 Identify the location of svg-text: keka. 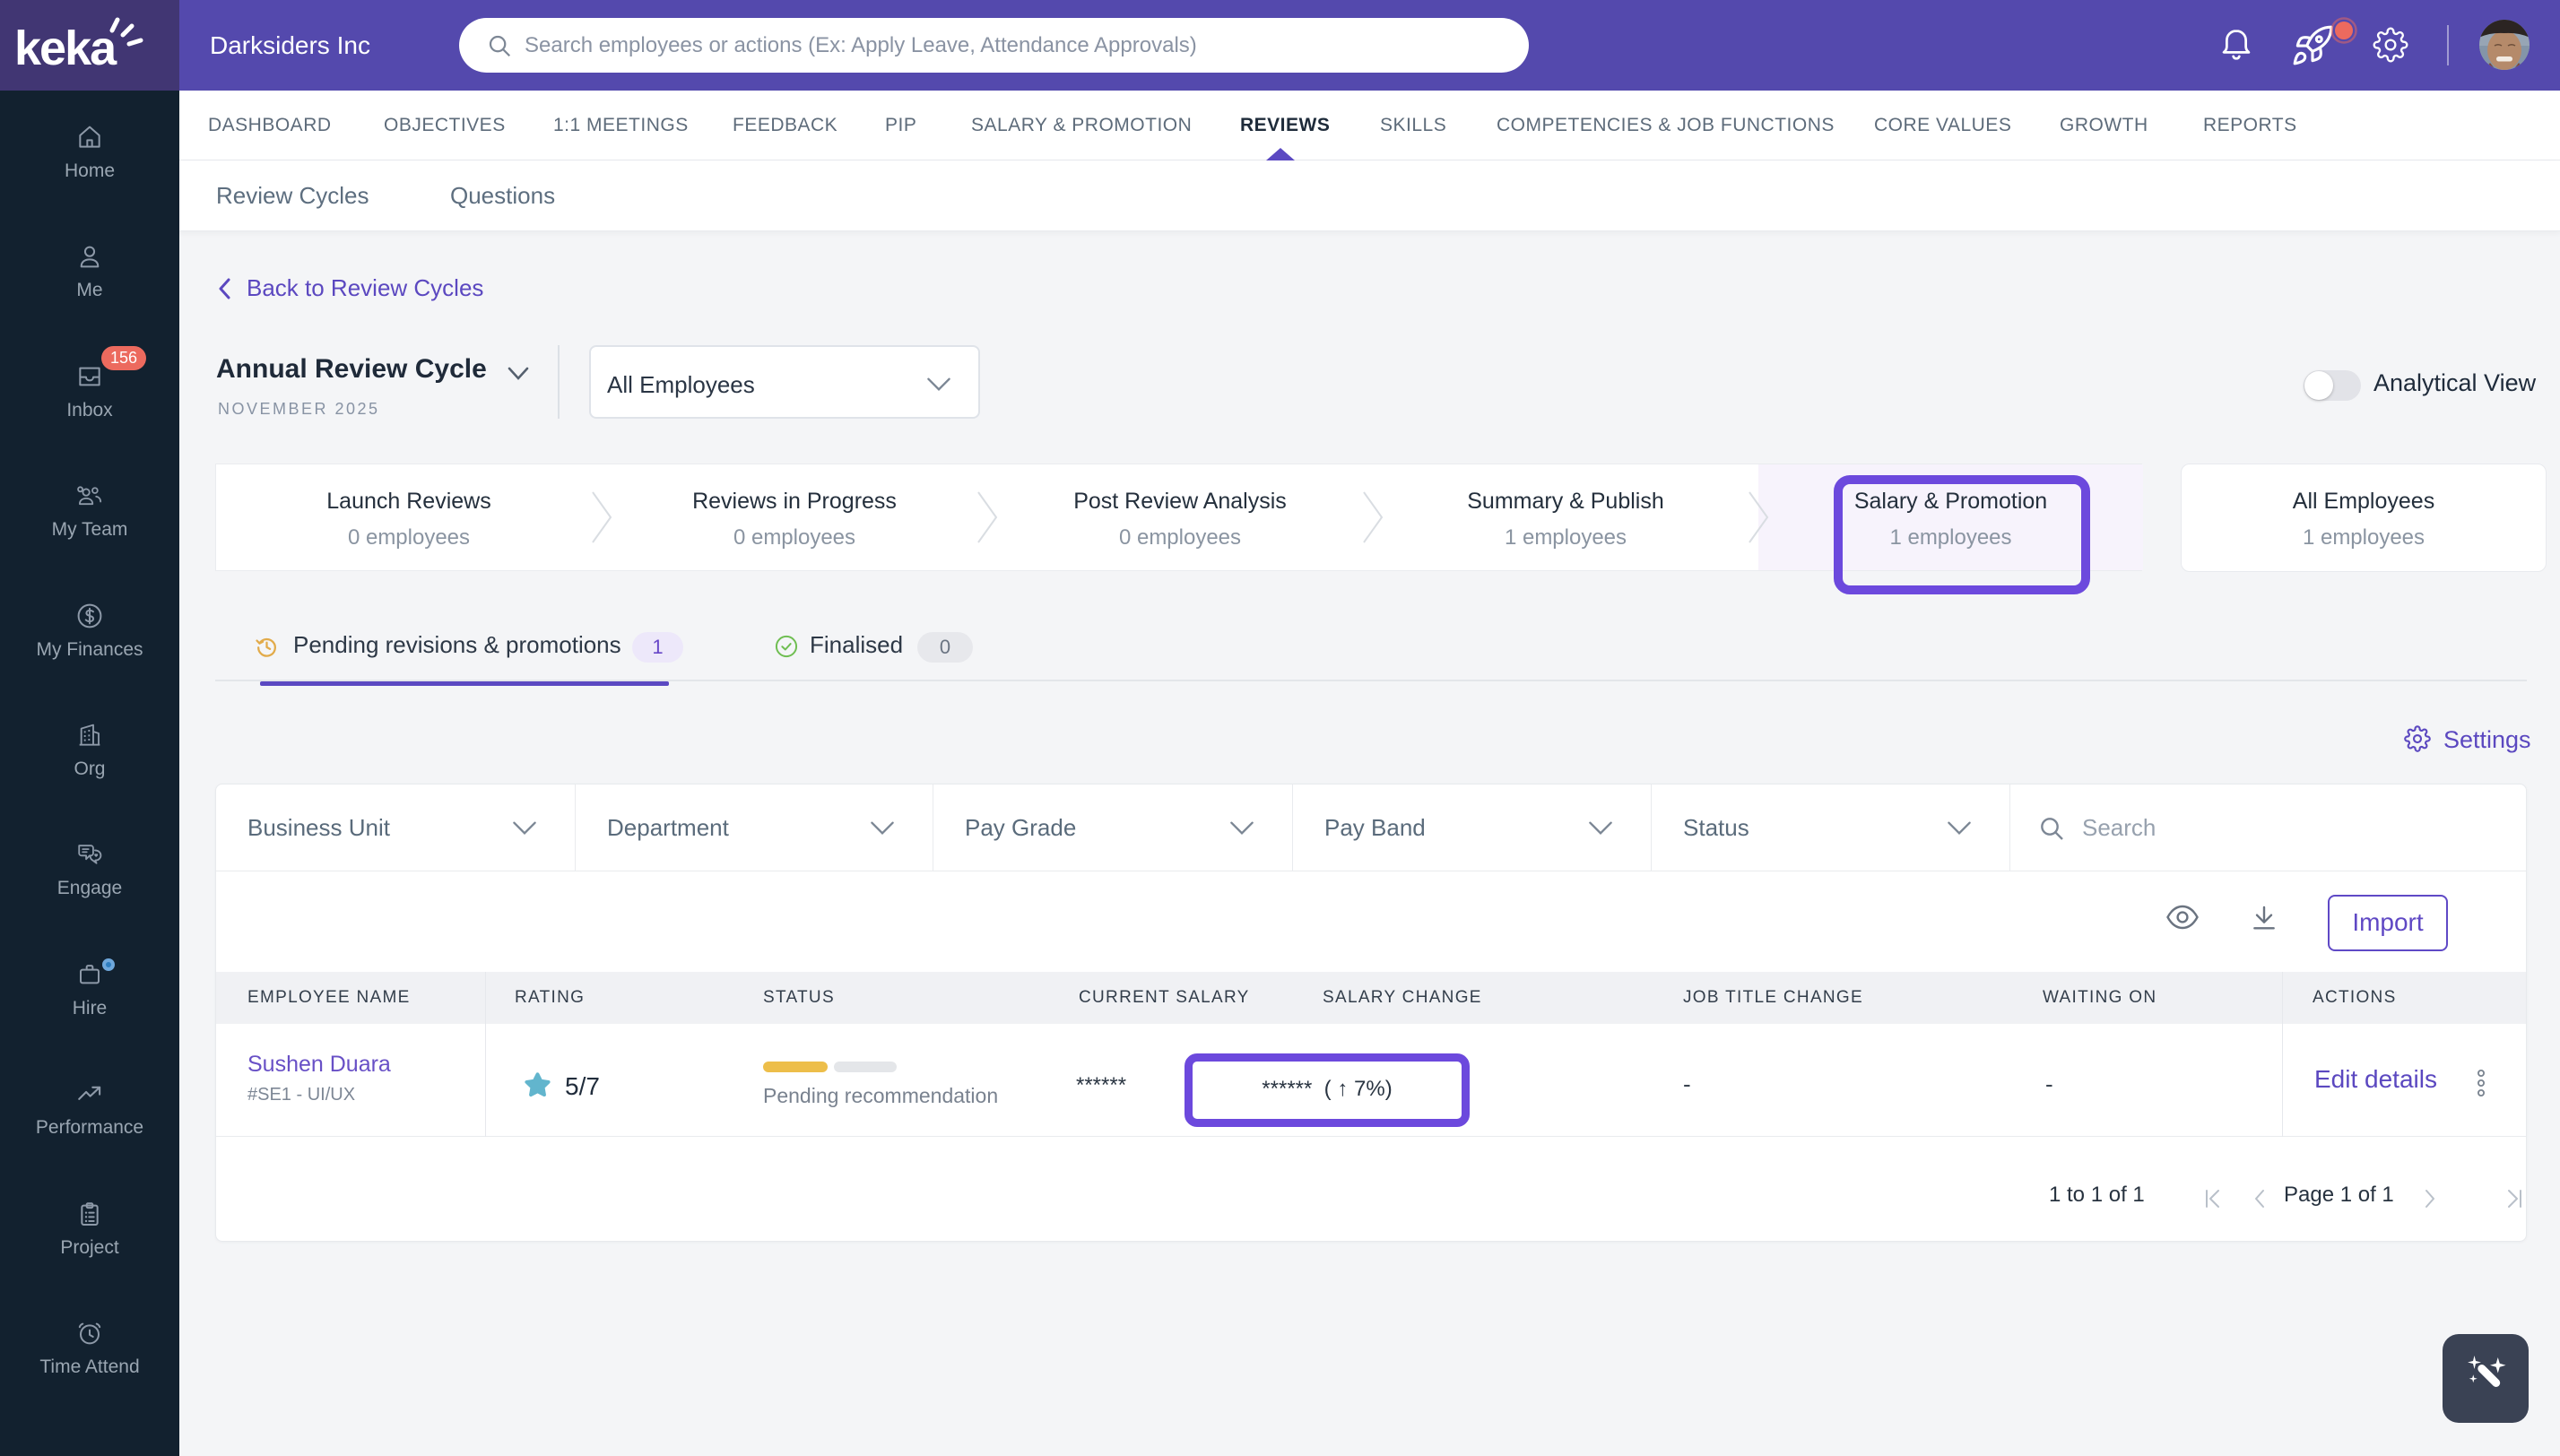
(65, 48).